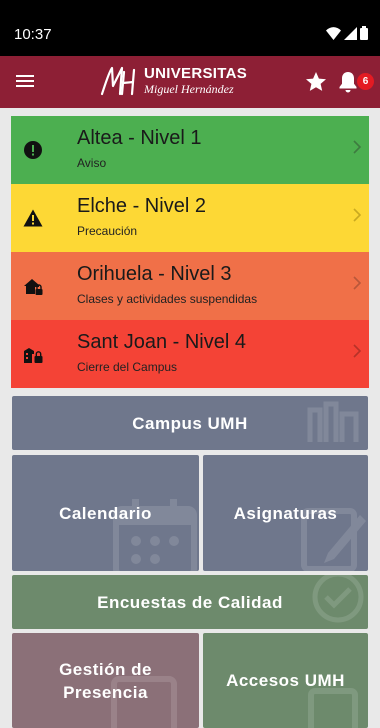  I want to click on gestion-presencia-line1: Gestión de, so click(105, 669).